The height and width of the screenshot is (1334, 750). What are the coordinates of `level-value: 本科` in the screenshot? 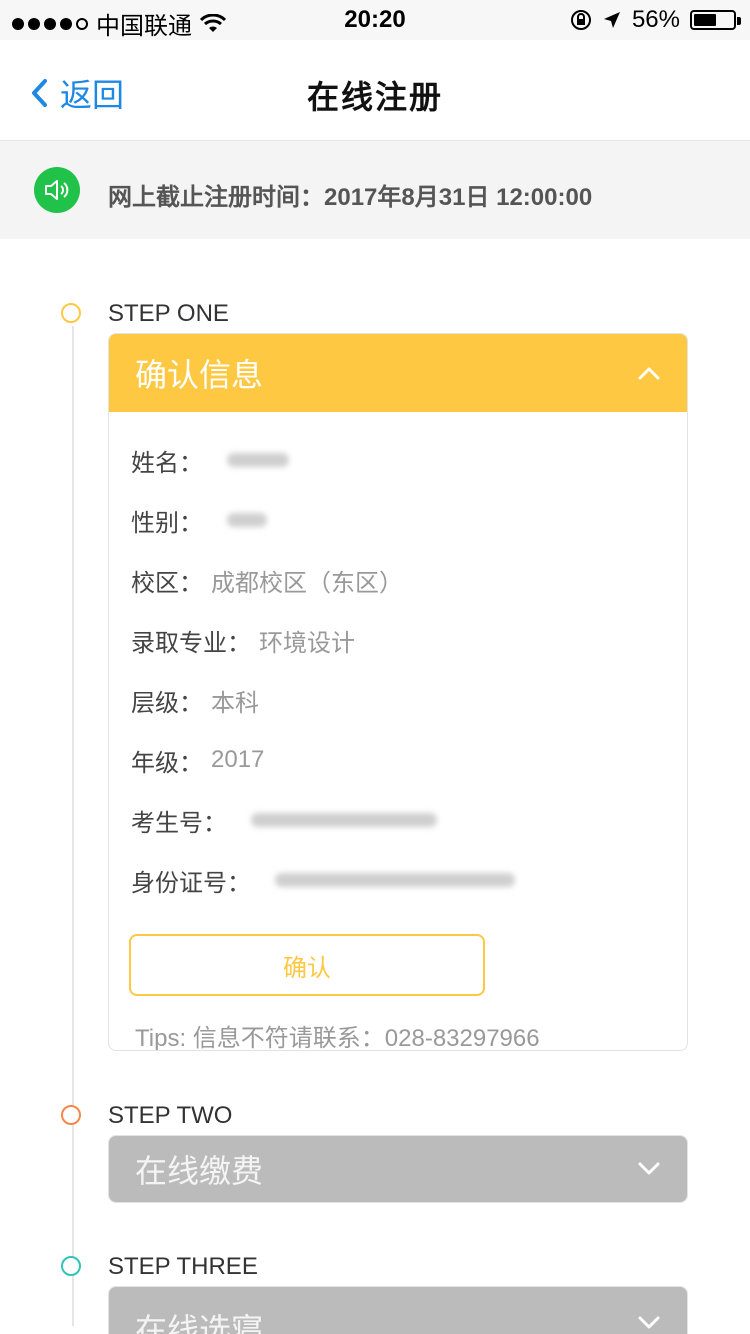 It's located at (235, 703).